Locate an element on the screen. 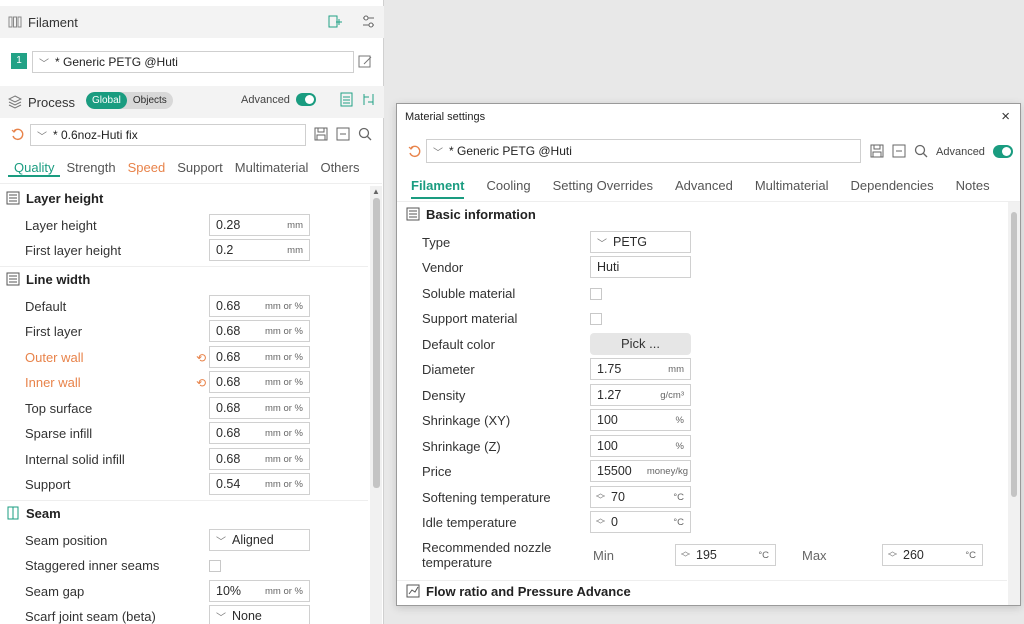 This screenshot has width=1024, height=624. first-layer-height-input: 0.2 mm is located at coordinates (259, 250).